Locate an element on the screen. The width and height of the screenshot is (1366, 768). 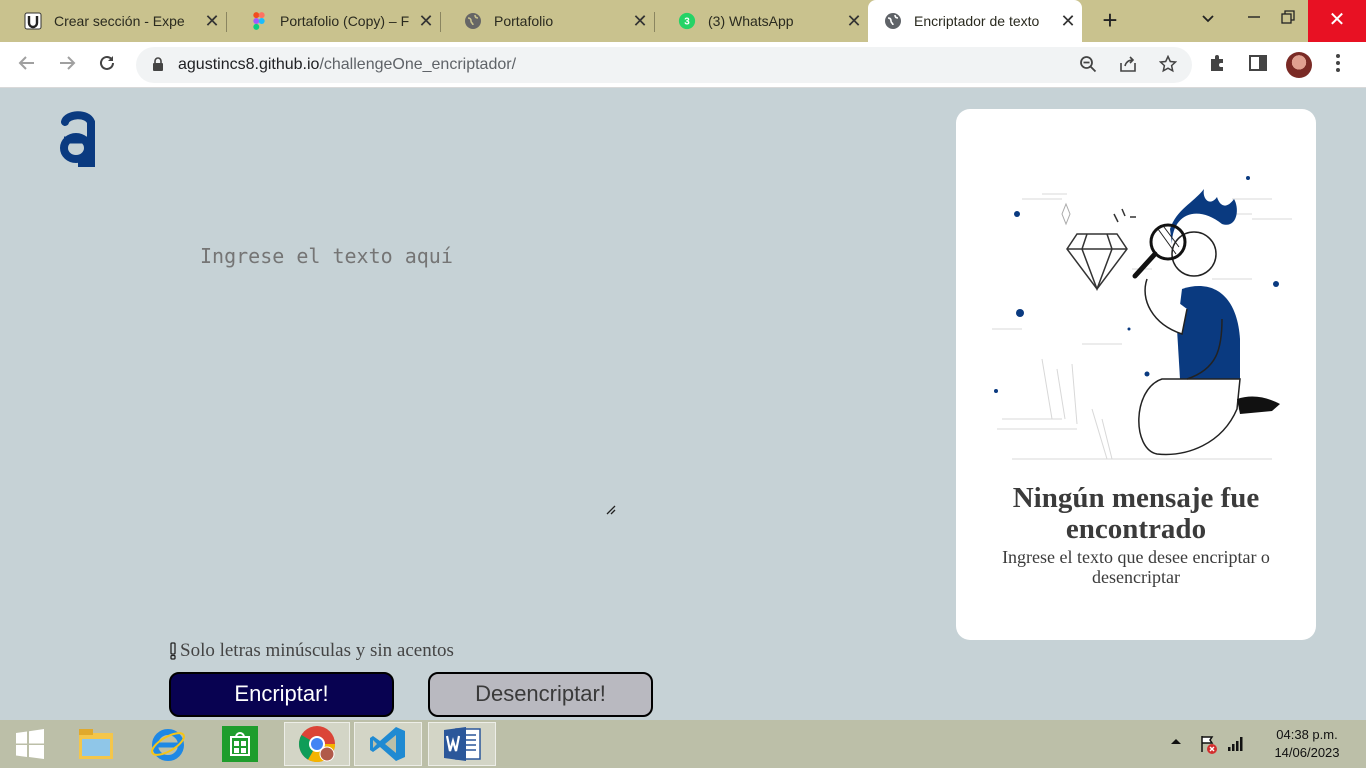
taskbar-vscode is located at coordinates (388, 744).